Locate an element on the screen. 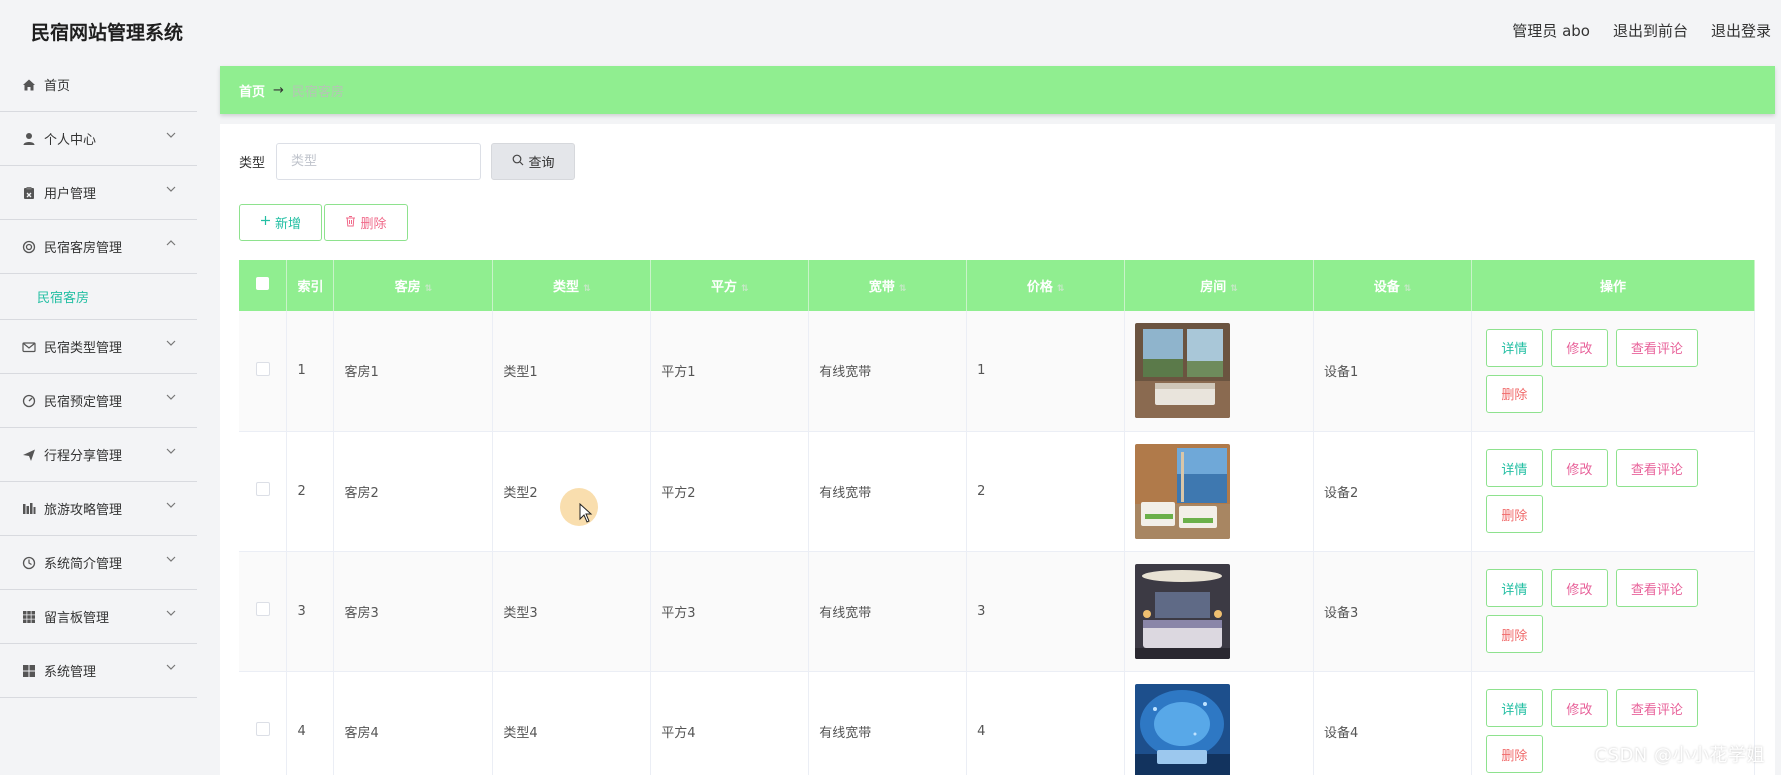 The image size is (1781, 775). cell-type: 类型1 is located at coordinates (572, 371).